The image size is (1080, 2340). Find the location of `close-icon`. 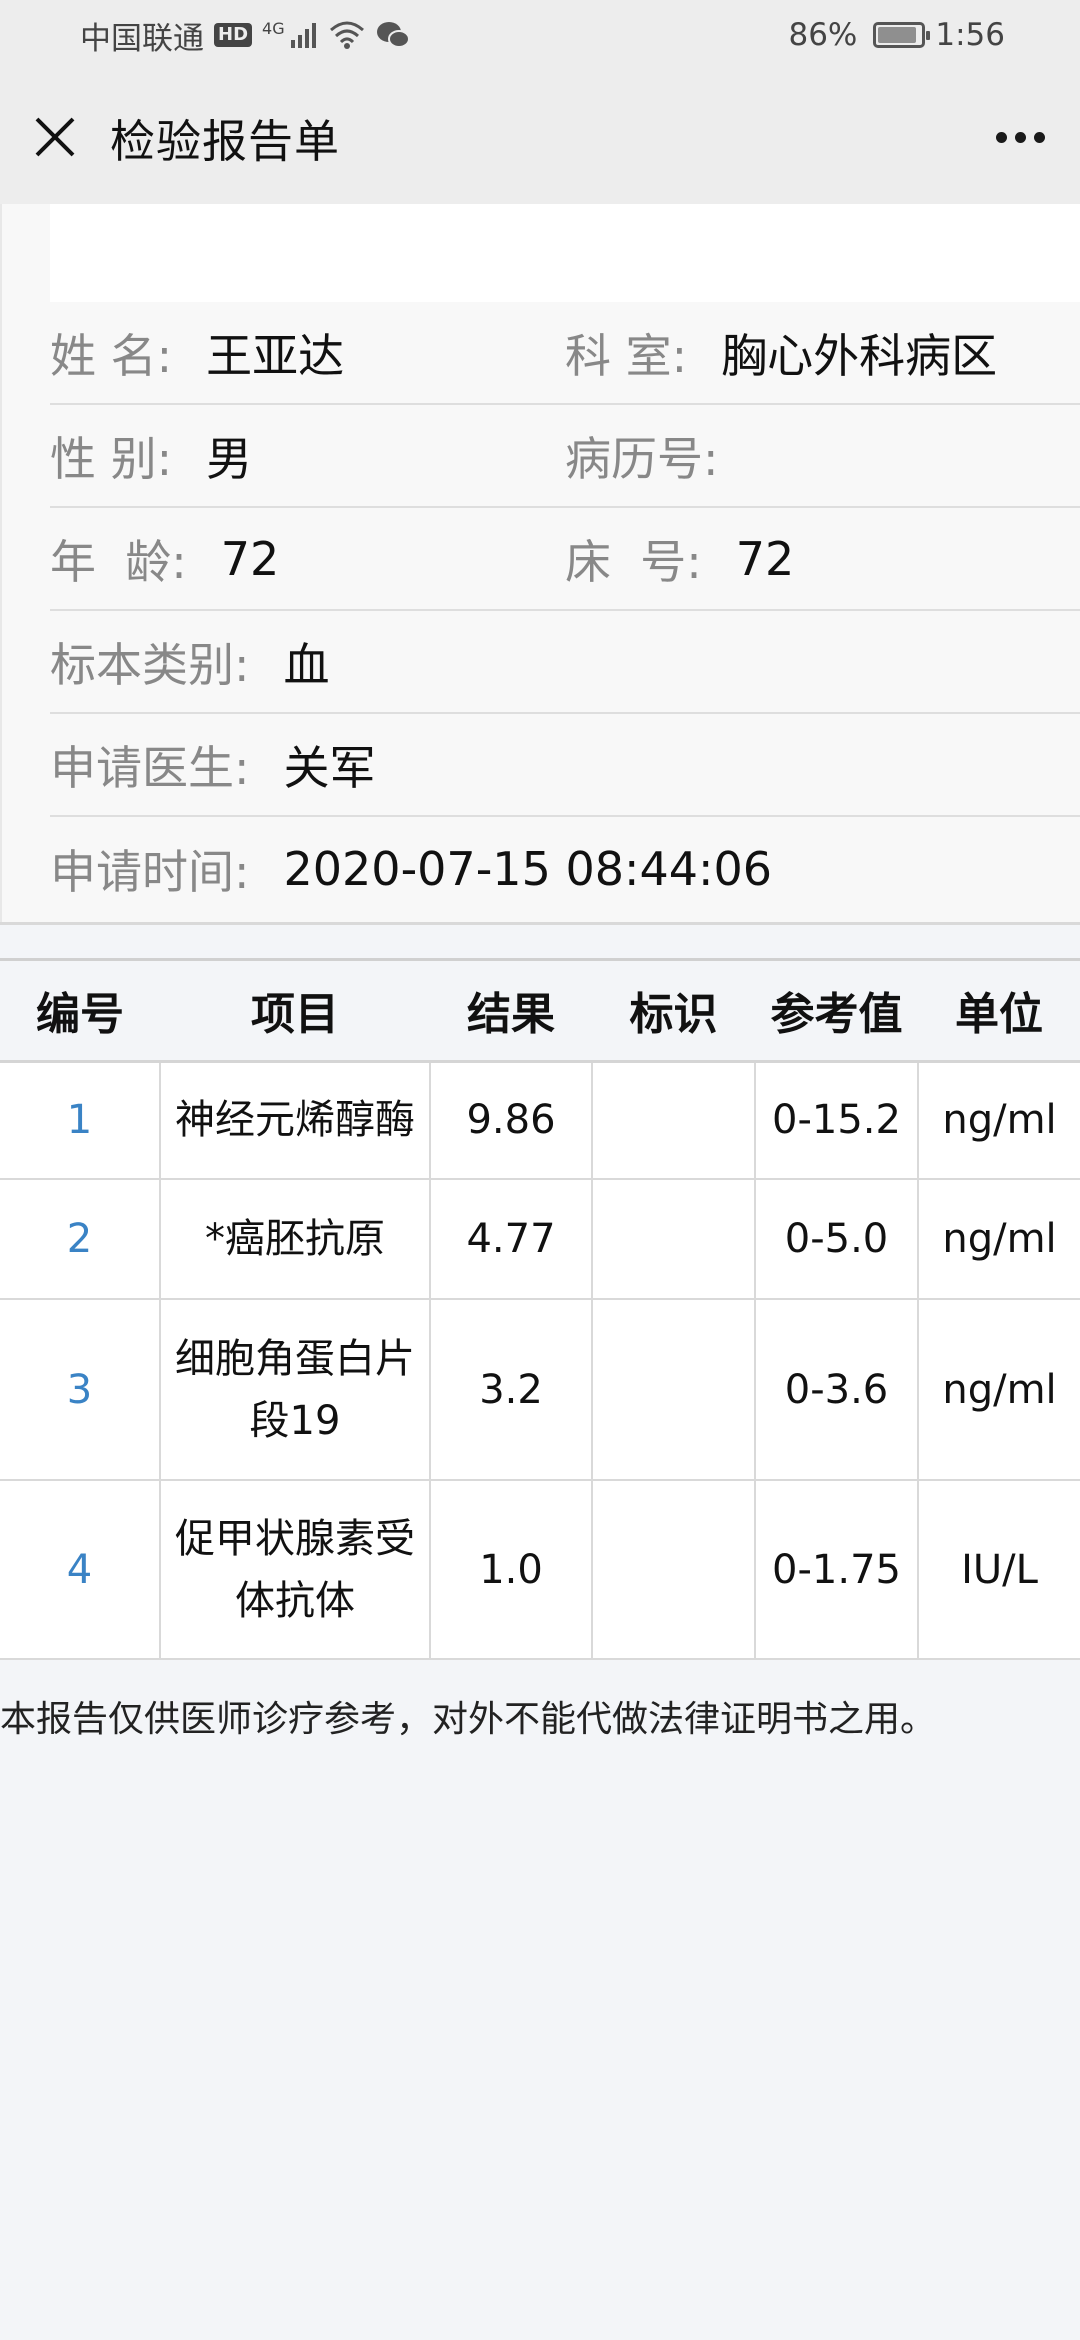

close-icon is located at coordinates (55, 137).